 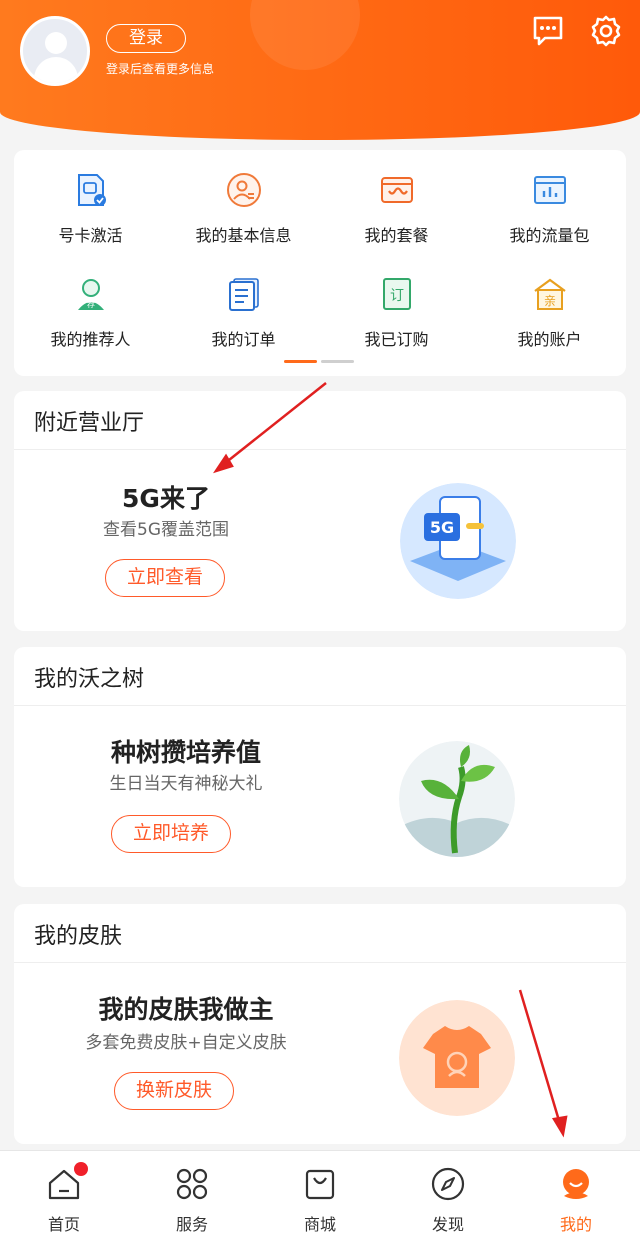 What do you see at coordinates (243, 190) in the screenshot?
I see `profile-icon` at bounding box center [243, 190].